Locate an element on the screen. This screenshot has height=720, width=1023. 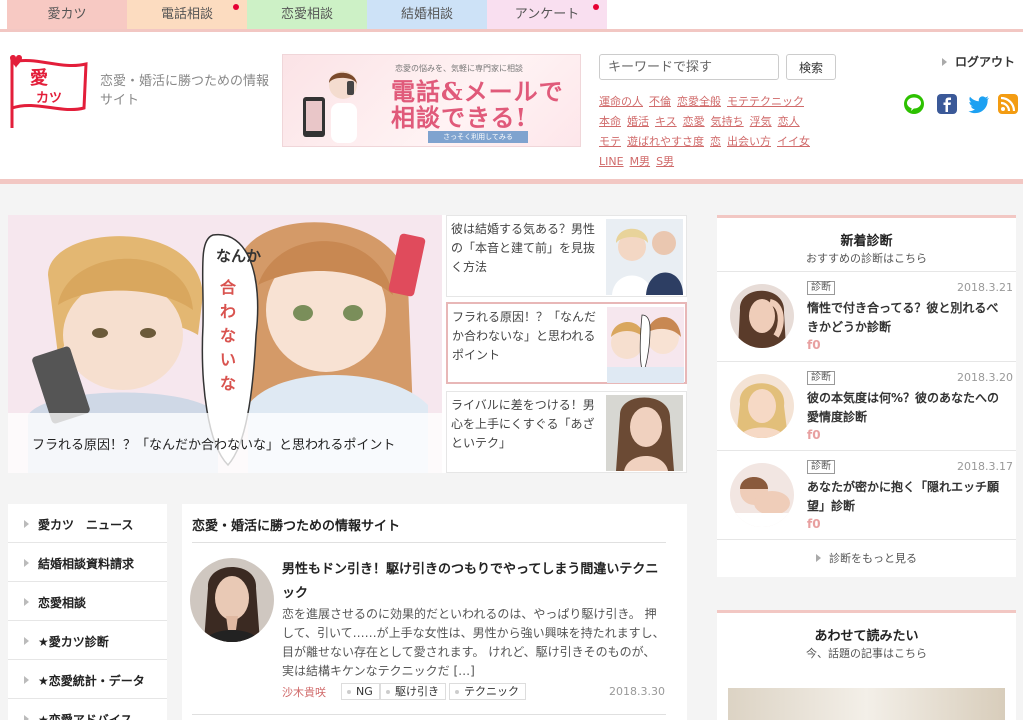
nav-item-statistics: ★恋愛統計・データ is located at coordinates (87, 679).